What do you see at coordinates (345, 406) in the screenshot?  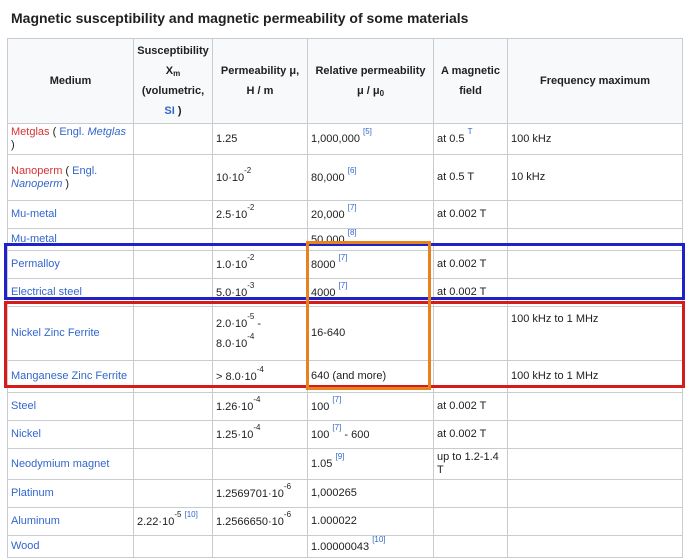 I see `table-row: Steel 1.26·10-4 100 [7] at 0.002 T` at bounding box center [345, 406].